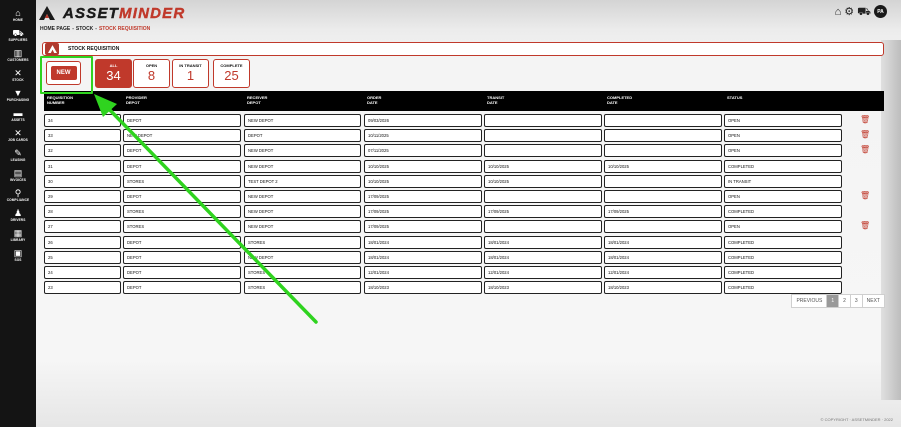 This screenshot has height=427, width=901. Describe the element at coordinates (619, 100) in the screenshot. I see `column-header: COMPLETED DATE` at that location.